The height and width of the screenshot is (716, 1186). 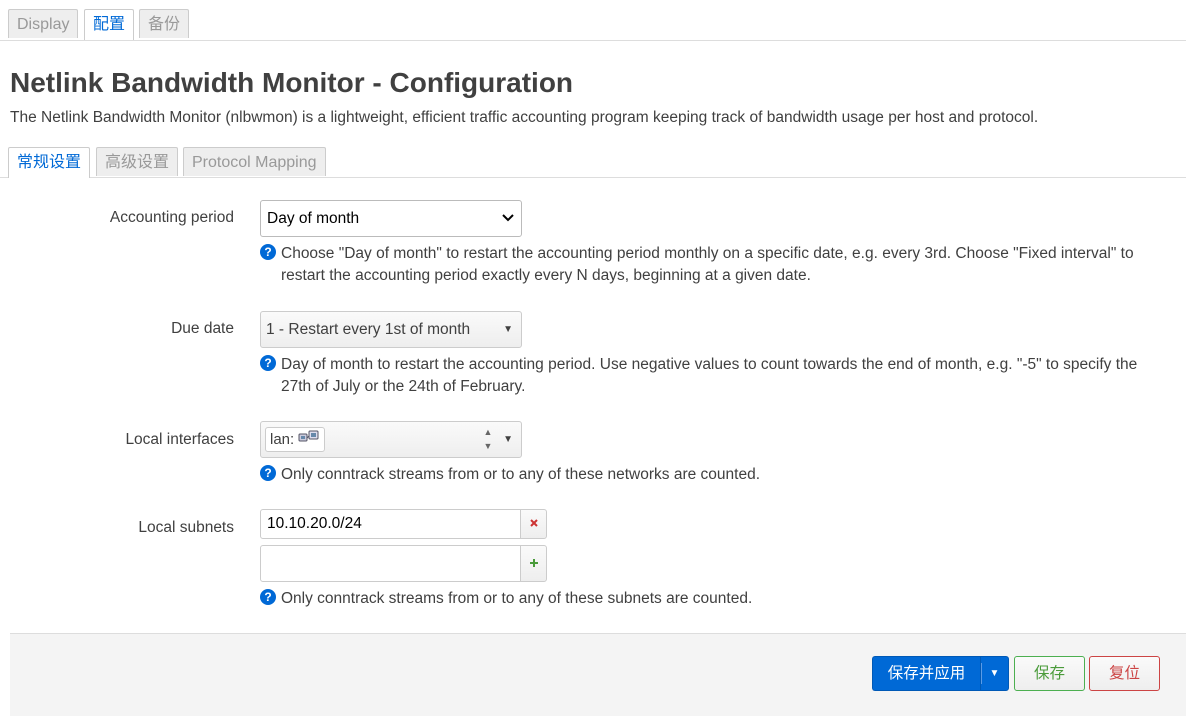 What do you see at coordinates (202, 328) in the screenshot?
I see `due-date-label: Due date` at bounding box center [202, 328].